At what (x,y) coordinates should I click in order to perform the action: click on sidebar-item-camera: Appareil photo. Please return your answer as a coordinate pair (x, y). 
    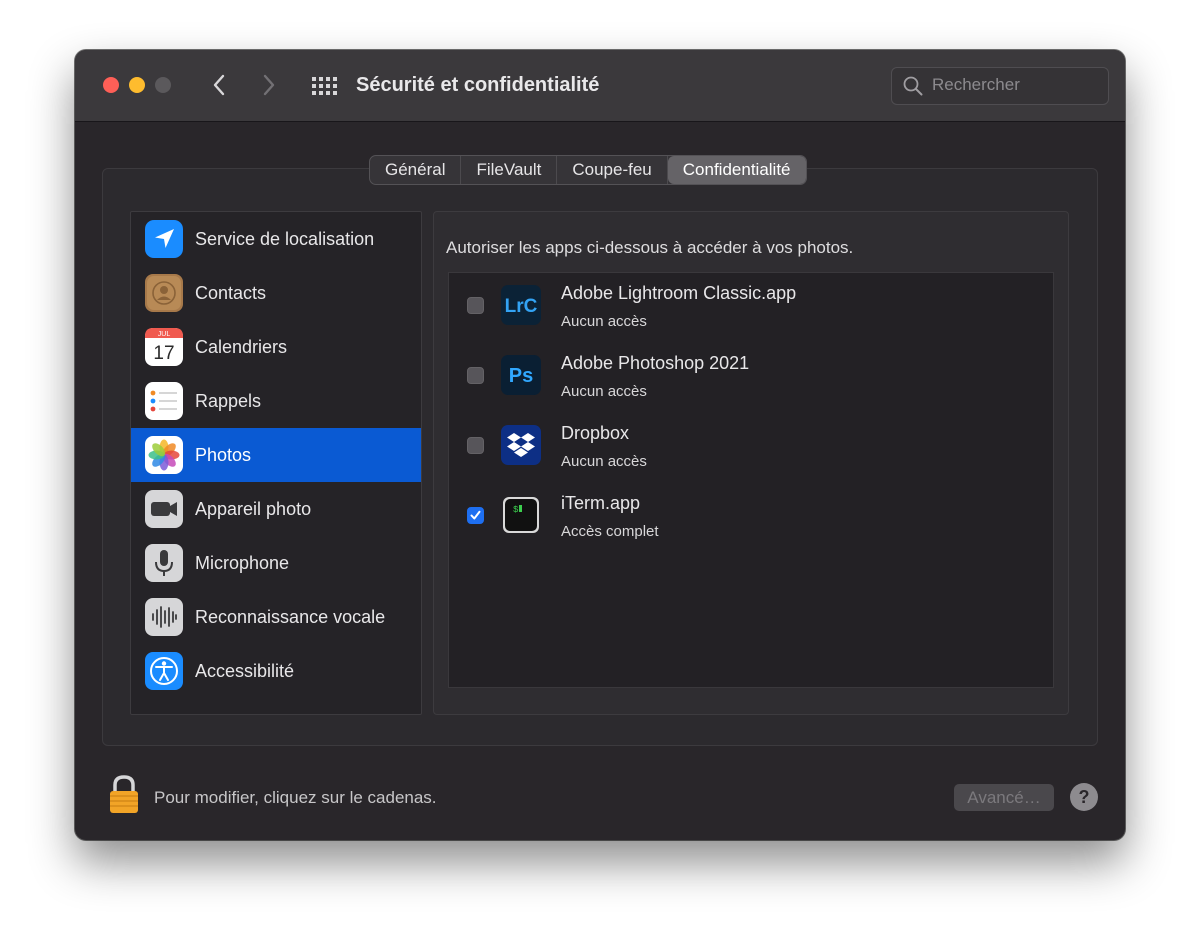
    Looking at the image, I should click on (276, 509).